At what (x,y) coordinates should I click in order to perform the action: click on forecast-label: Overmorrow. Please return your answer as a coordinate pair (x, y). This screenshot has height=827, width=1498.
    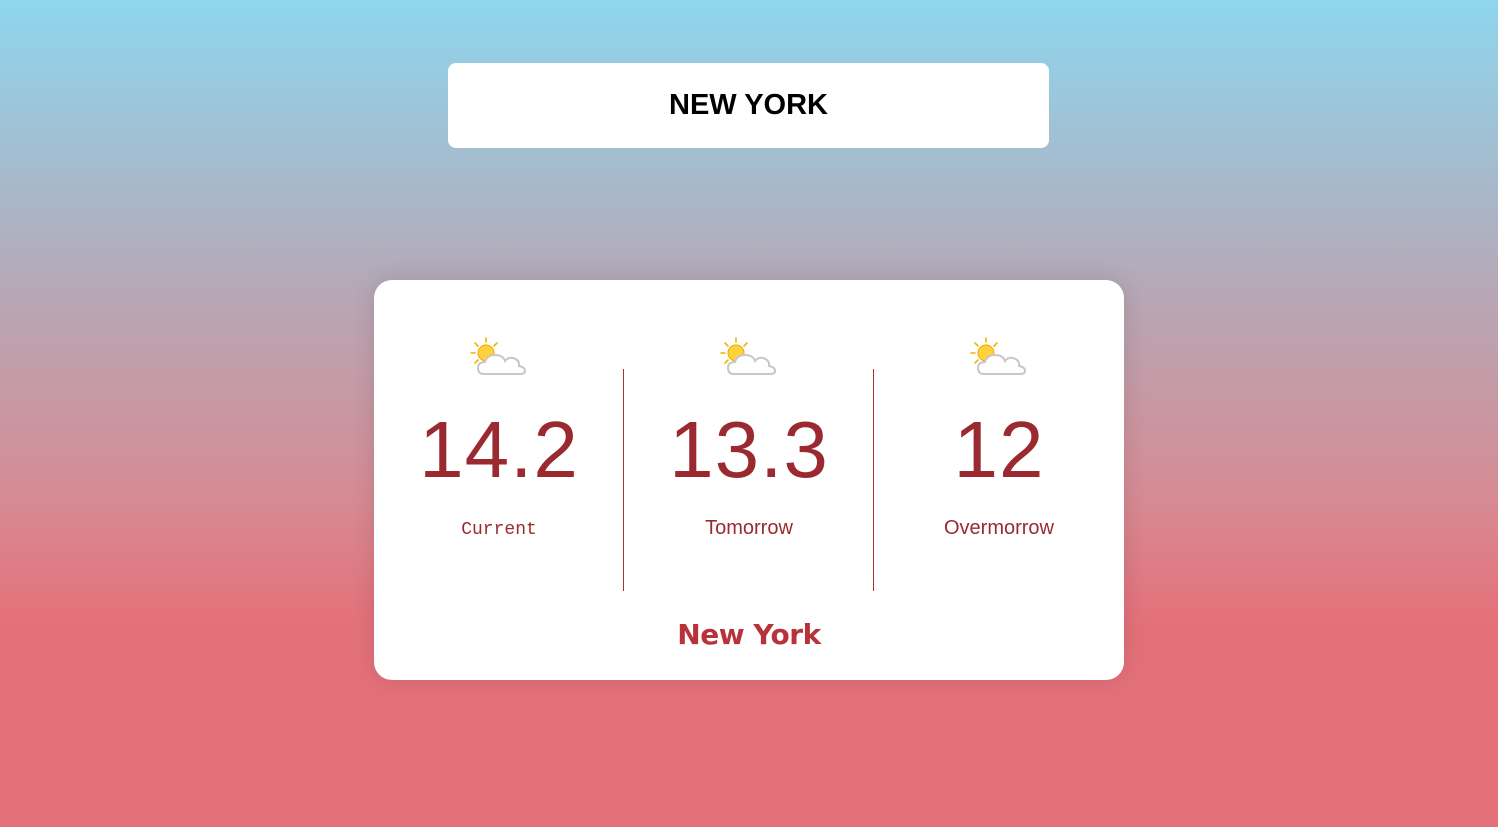
    Looking at the image, I should click on (998, 528).